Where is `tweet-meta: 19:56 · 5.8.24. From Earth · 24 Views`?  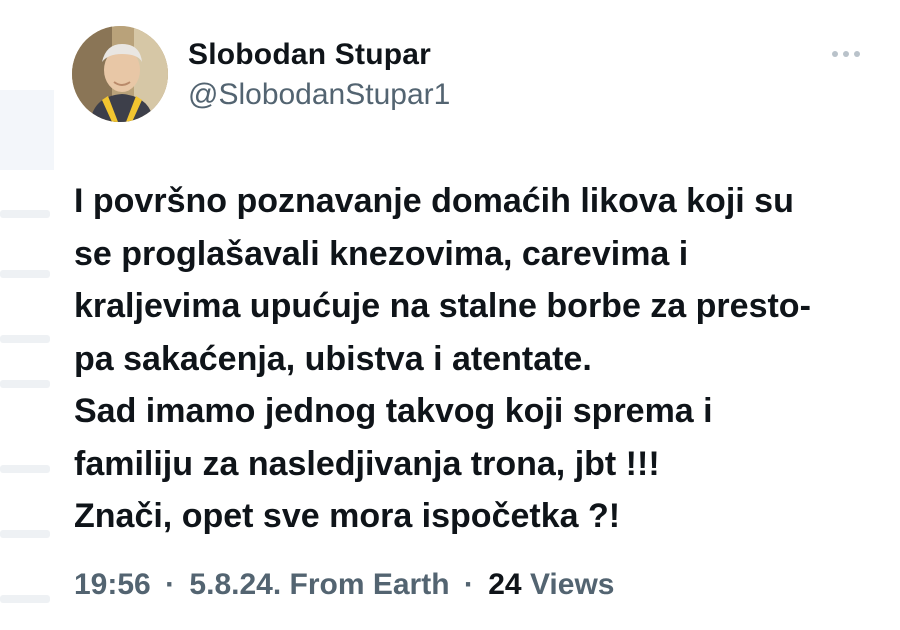 tweet-meta: 19:56 · 5.8.24. From Earth · 24 Views is located at coordinates (344, 585).